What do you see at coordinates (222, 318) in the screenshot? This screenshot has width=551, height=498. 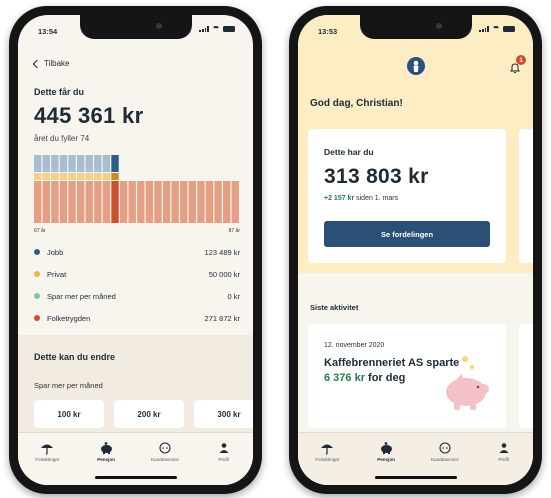 I see `legend-value: 271 872 kr` at bounding box center [222, 318].